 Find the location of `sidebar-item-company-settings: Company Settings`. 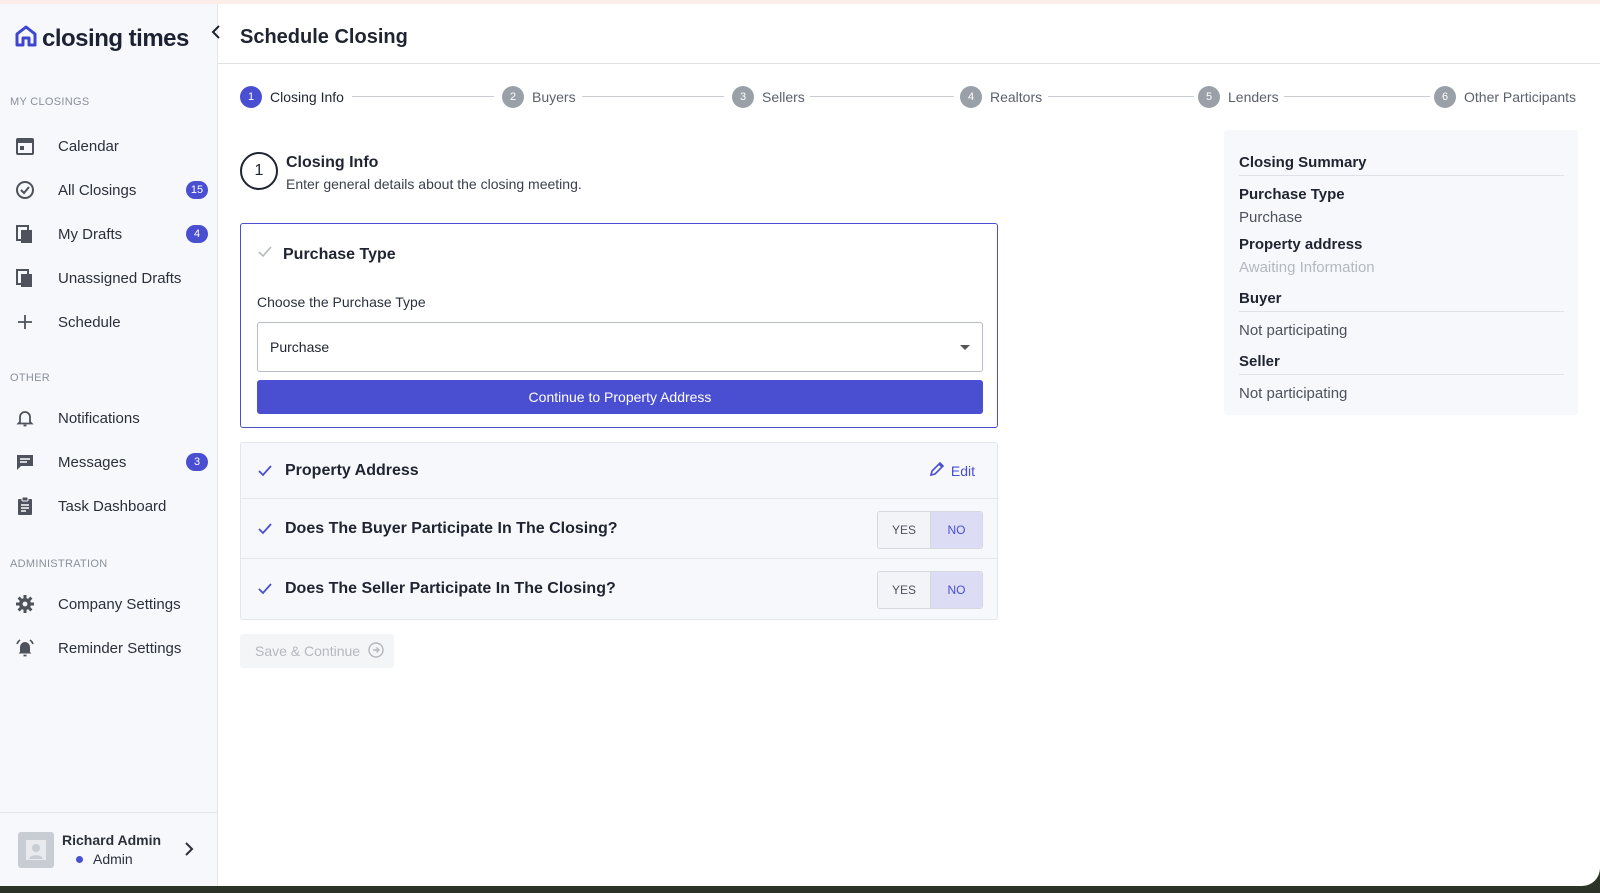

sidebar-item-company-settings: Company Settings is located at coordinates (109, 604).